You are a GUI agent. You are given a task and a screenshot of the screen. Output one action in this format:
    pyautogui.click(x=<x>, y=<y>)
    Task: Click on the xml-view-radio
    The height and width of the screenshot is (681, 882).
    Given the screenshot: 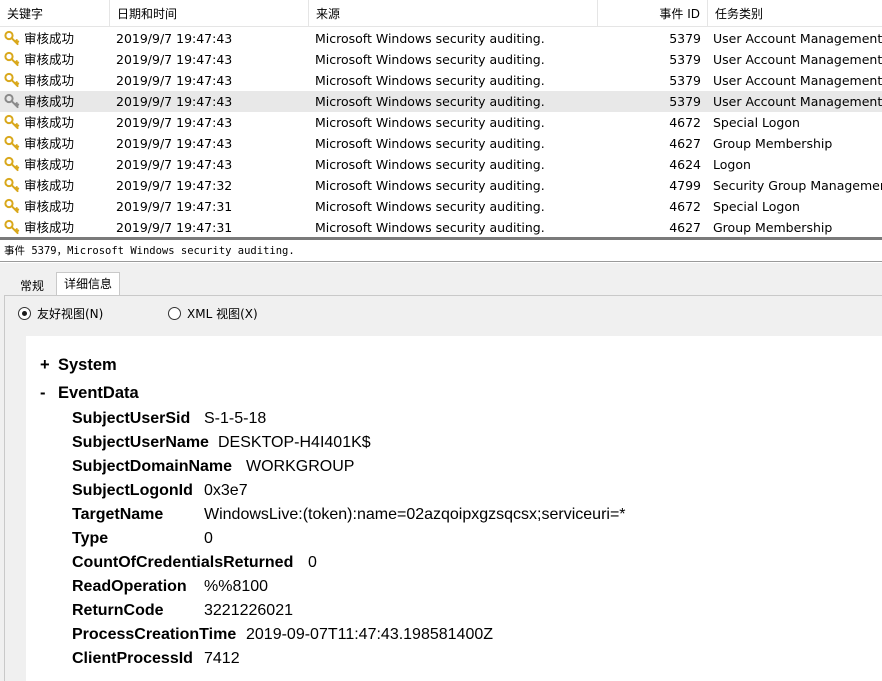 What is the action you would take?
    pyautogui.click(x=174, y=313)
    